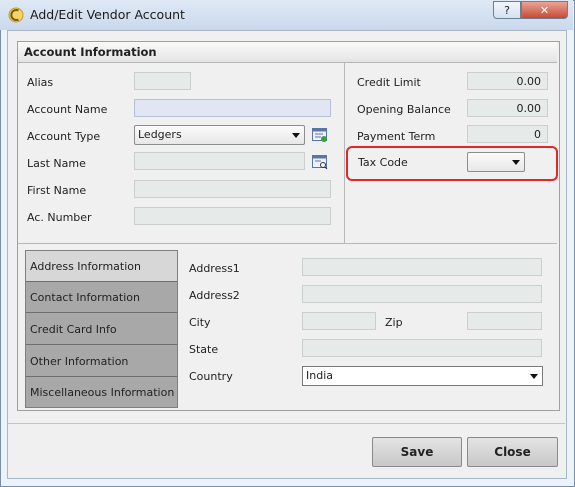  Describe the element at coordinates (422, 267) in the screenshot. I see `address1-field` at that location.